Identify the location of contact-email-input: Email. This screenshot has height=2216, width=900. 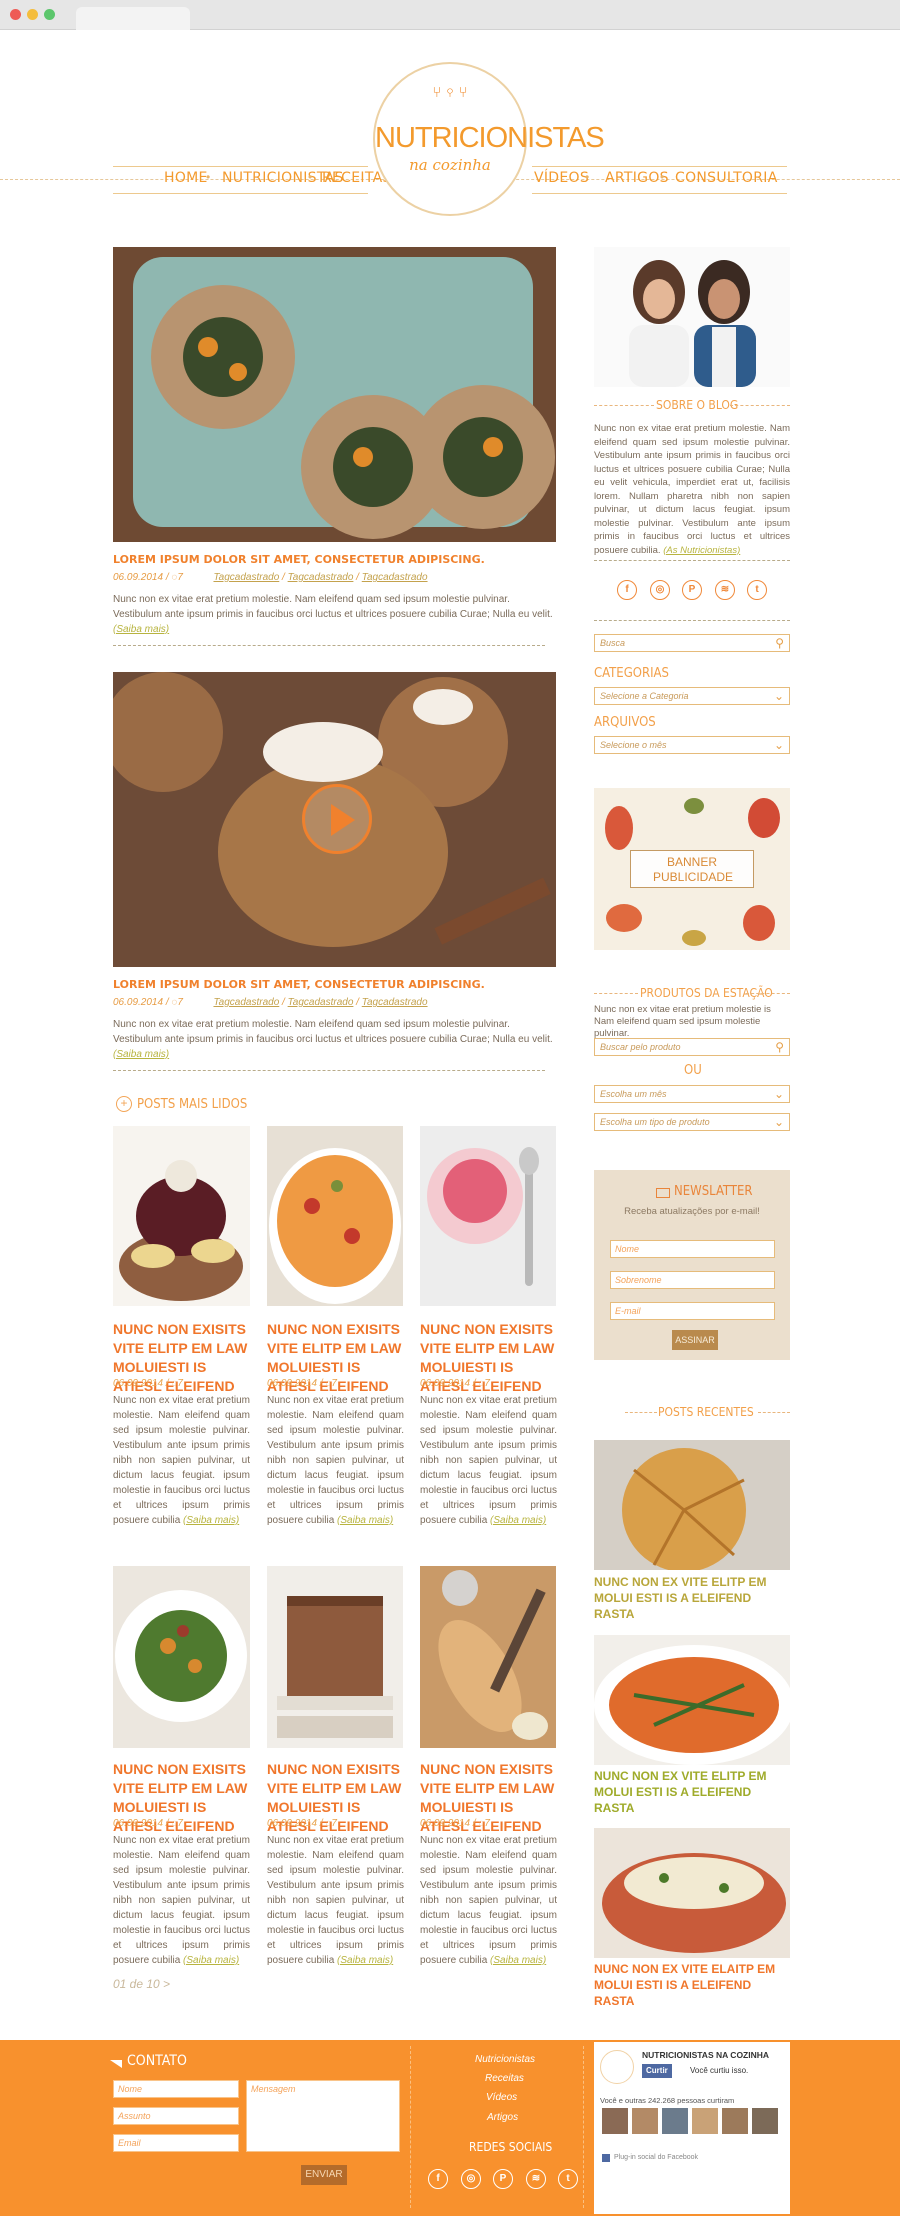
(176, 2143).